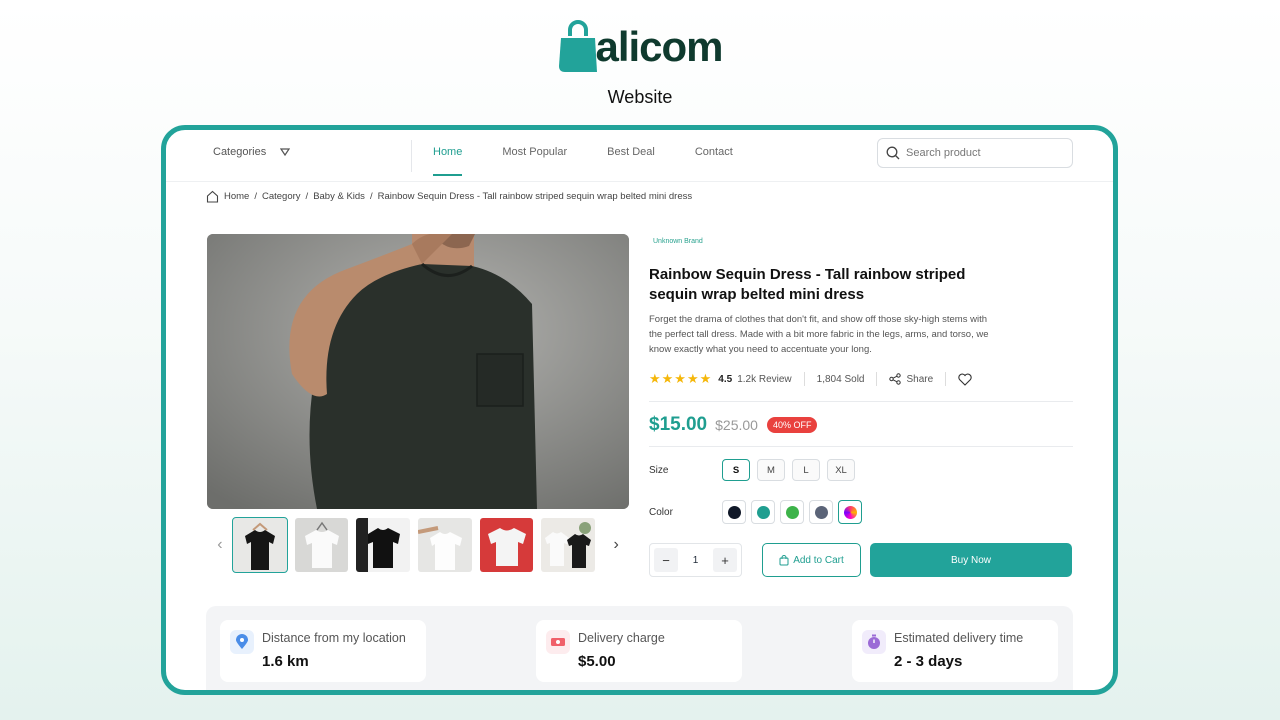  Describe the element at coordinates (806, 470) in the screenshot. I see `size-option-l: L` at that location.